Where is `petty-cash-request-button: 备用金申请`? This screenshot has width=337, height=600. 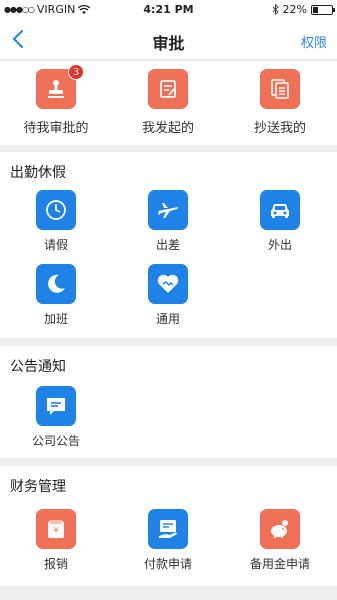 petty-cash-request-button: 备用金申请 is located at coordinates (280, 540).